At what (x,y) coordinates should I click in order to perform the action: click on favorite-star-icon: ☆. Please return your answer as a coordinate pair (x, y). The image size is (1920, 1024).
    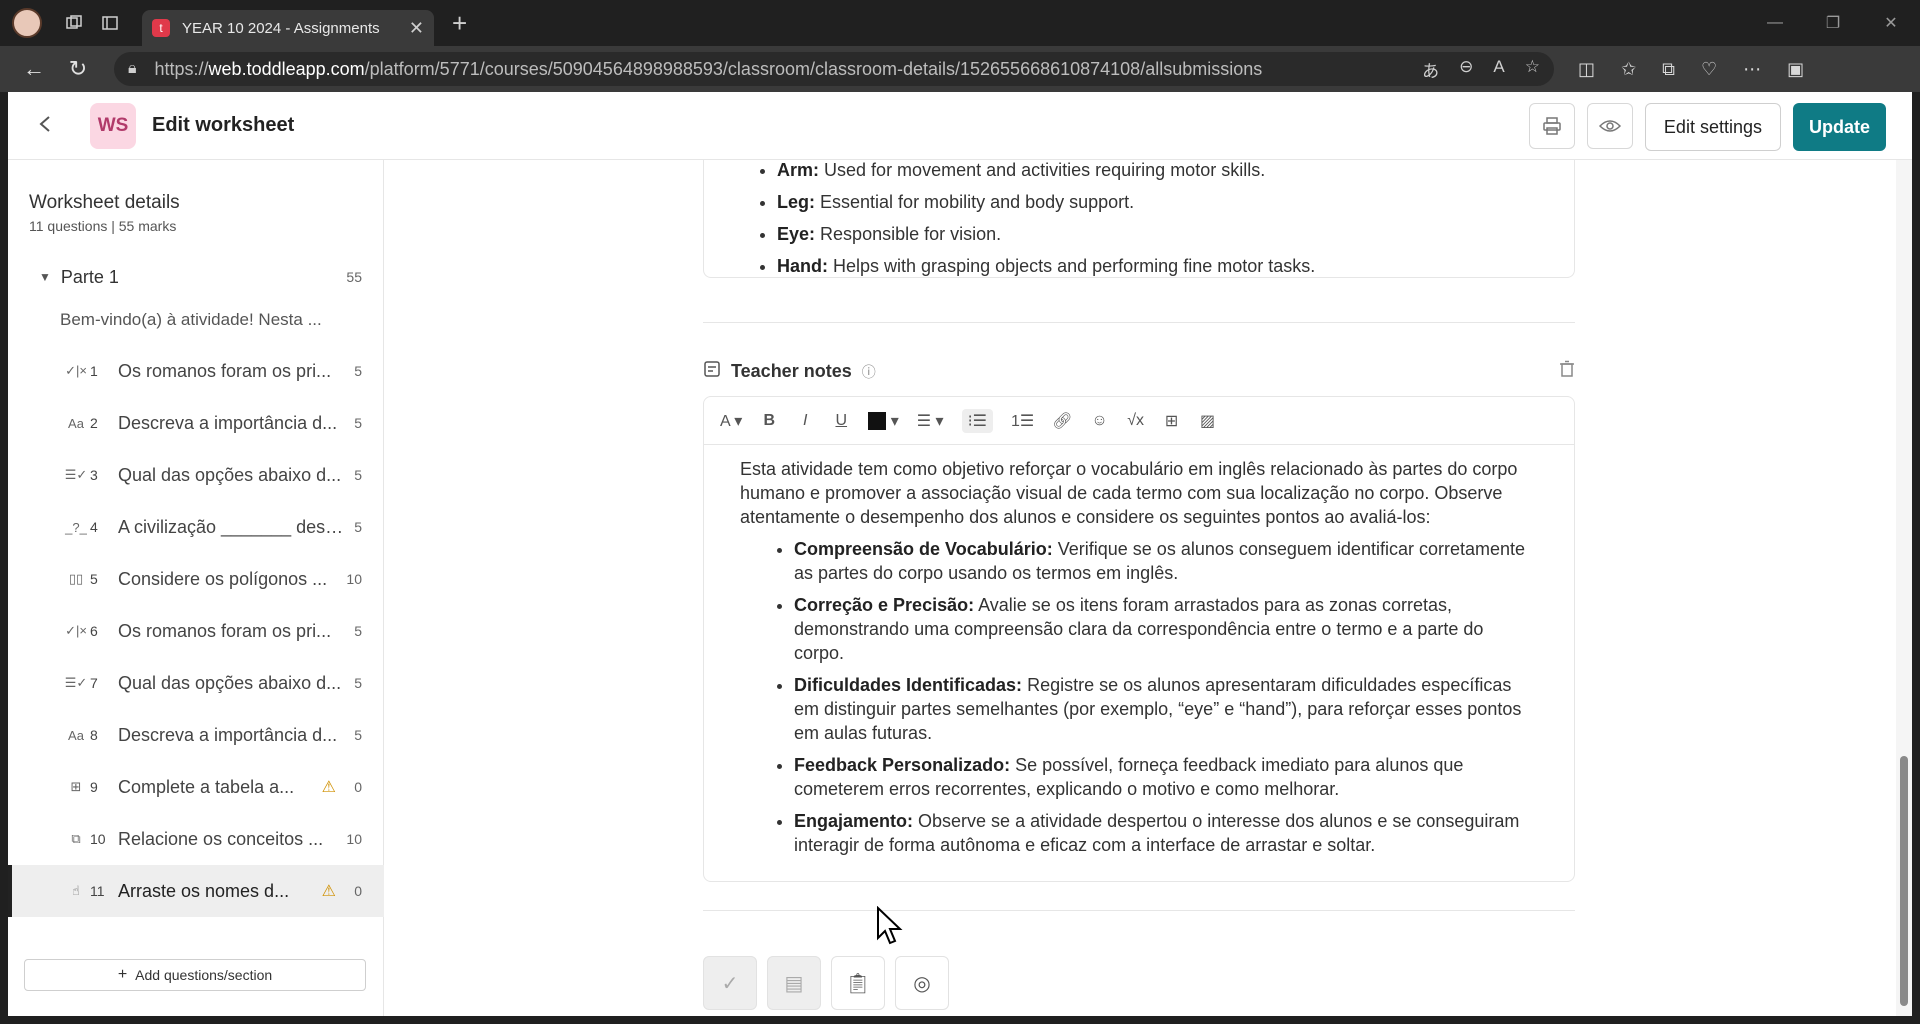
    Looking at the image, I should click on (1532, 69).